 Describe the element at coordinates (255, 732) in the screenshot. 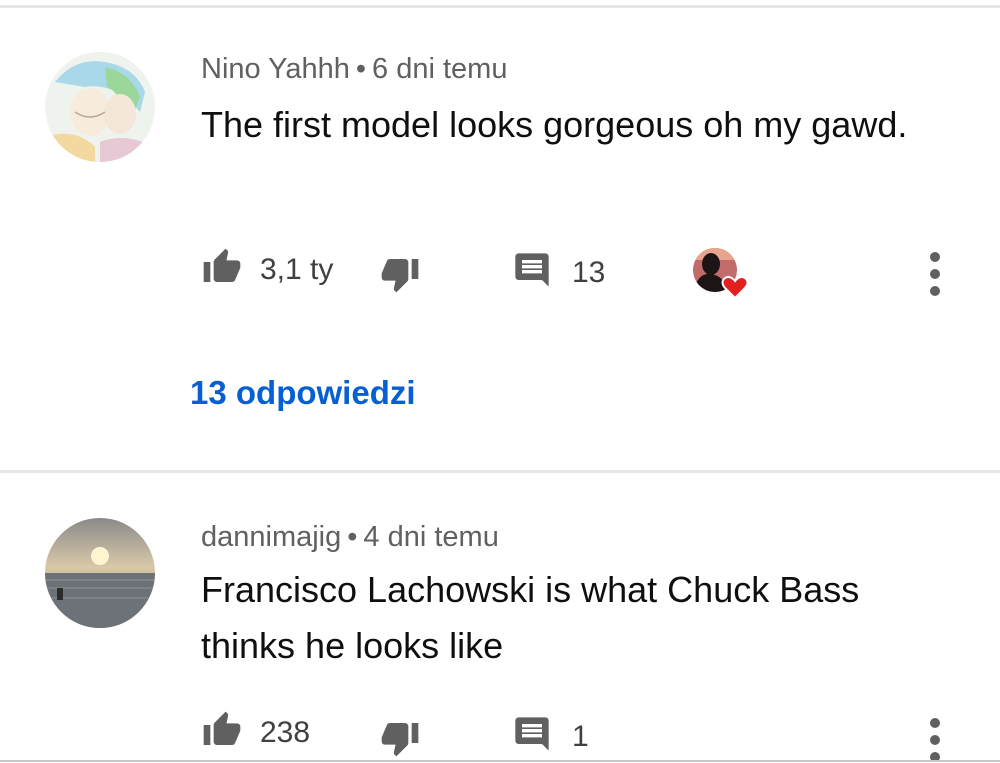

I see `like-button: 238` at that location.